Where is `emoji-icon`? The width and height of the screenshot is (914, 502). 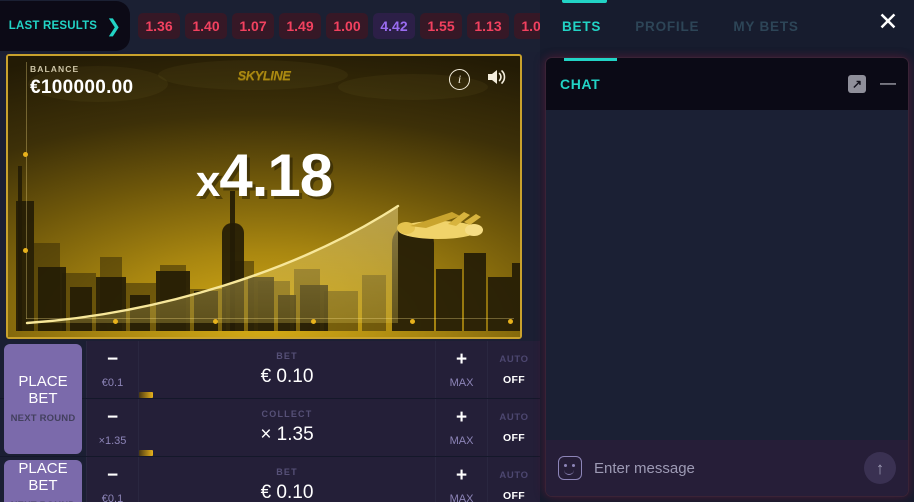
emoji-icon is located at coordinates (570, 468).